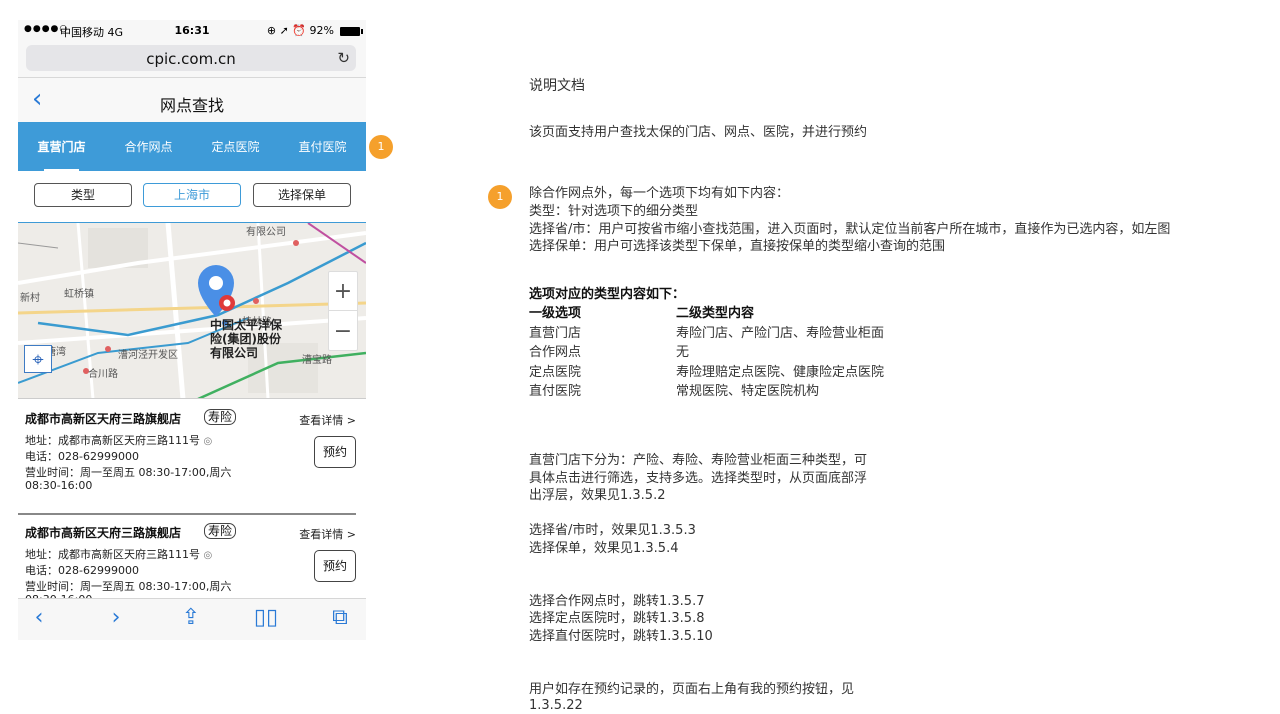 The image size is (1280, 714). Describe the element at coordinates (612, 530) in the screenshot. I see `doc-paragraph: 选择省/市时，效果见1.3.5.3` at that location.